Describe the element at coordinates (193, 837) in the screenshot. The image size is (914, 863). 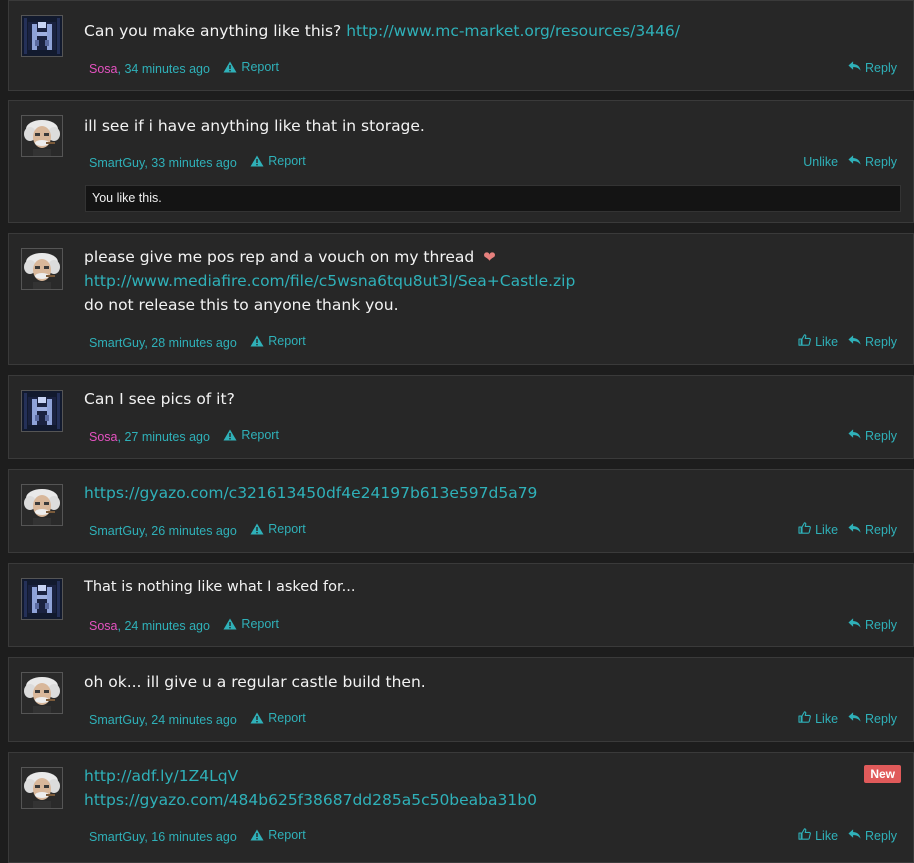
I see `post-time: 16 minutes ago` at that location.